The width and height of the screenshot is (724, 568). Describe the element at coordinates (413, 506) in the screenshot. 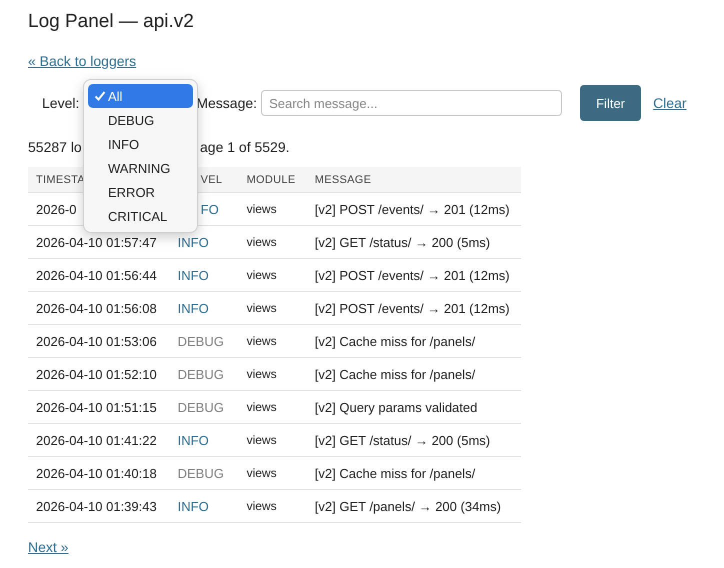

I see `message-cell: [v2] GET /panels/ → 200 (34ms)` at that location.